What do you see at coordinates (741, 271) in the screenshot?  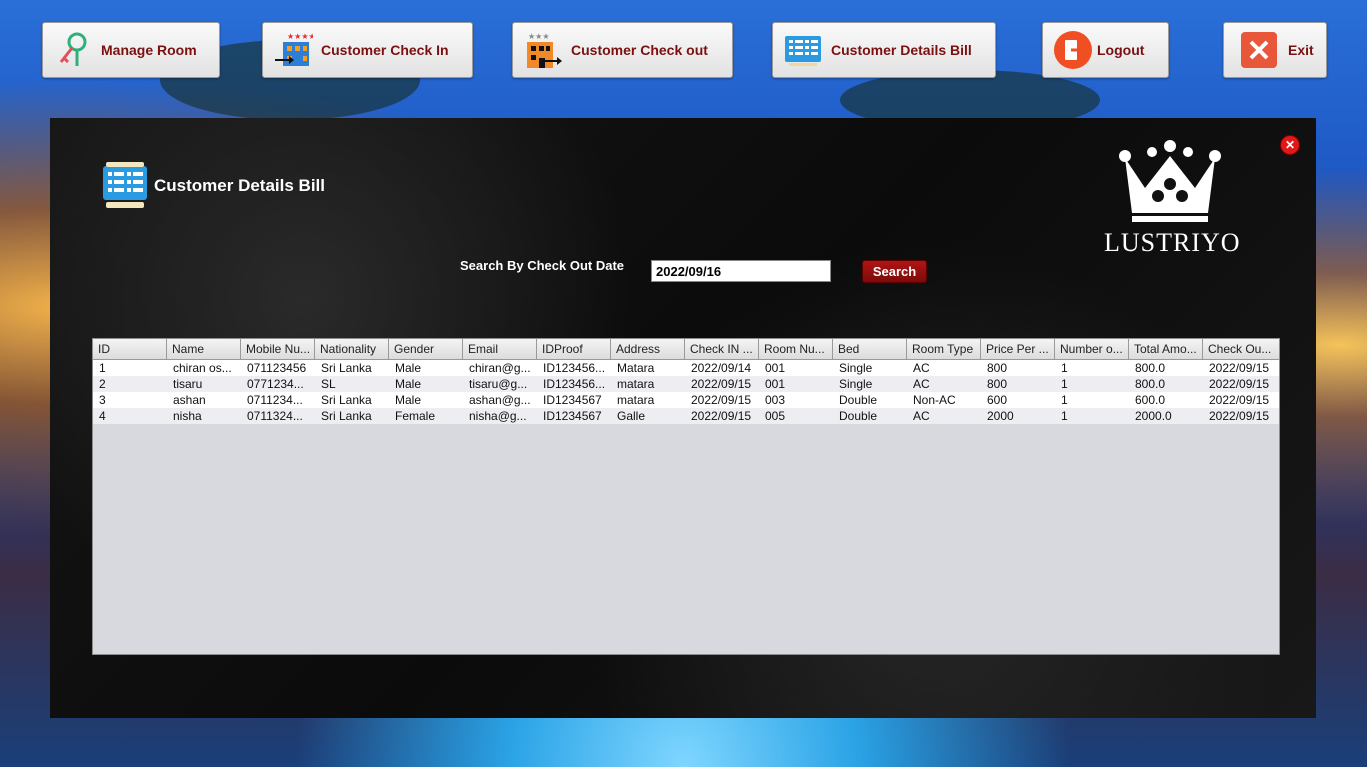 I see `checkout-date-input` at bounding box center [741, 271].